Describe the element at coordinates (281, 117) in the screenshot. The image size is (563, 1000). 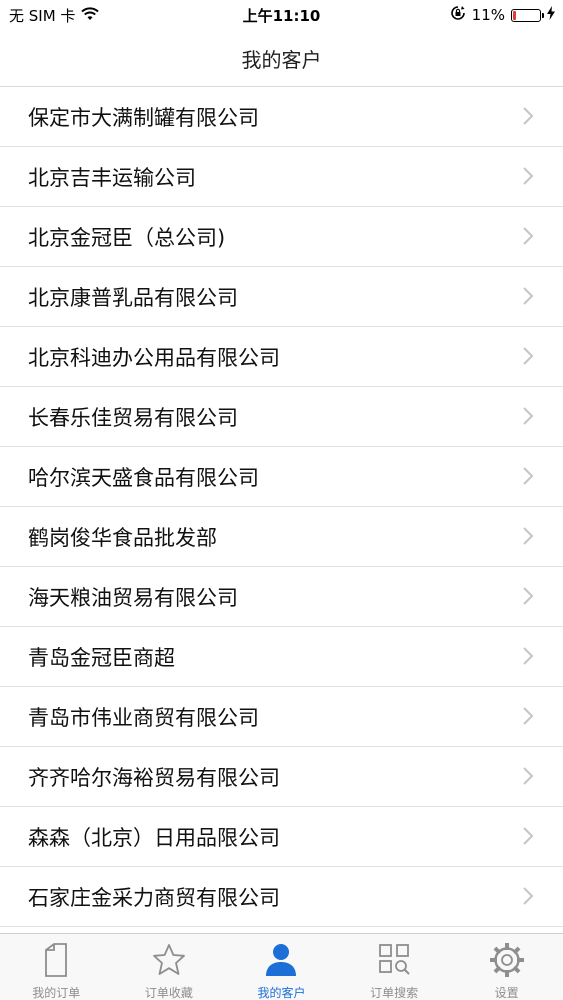
I see `list-item: 保定市大满制罐有限公司` at that location.